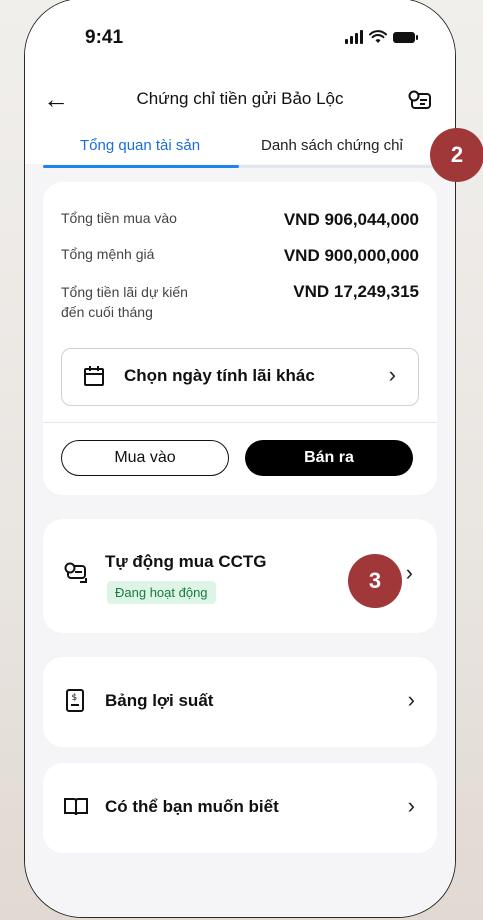  I want to click on choose-date-label: Chọn ngày tính lãi khác, so click(219, 375).